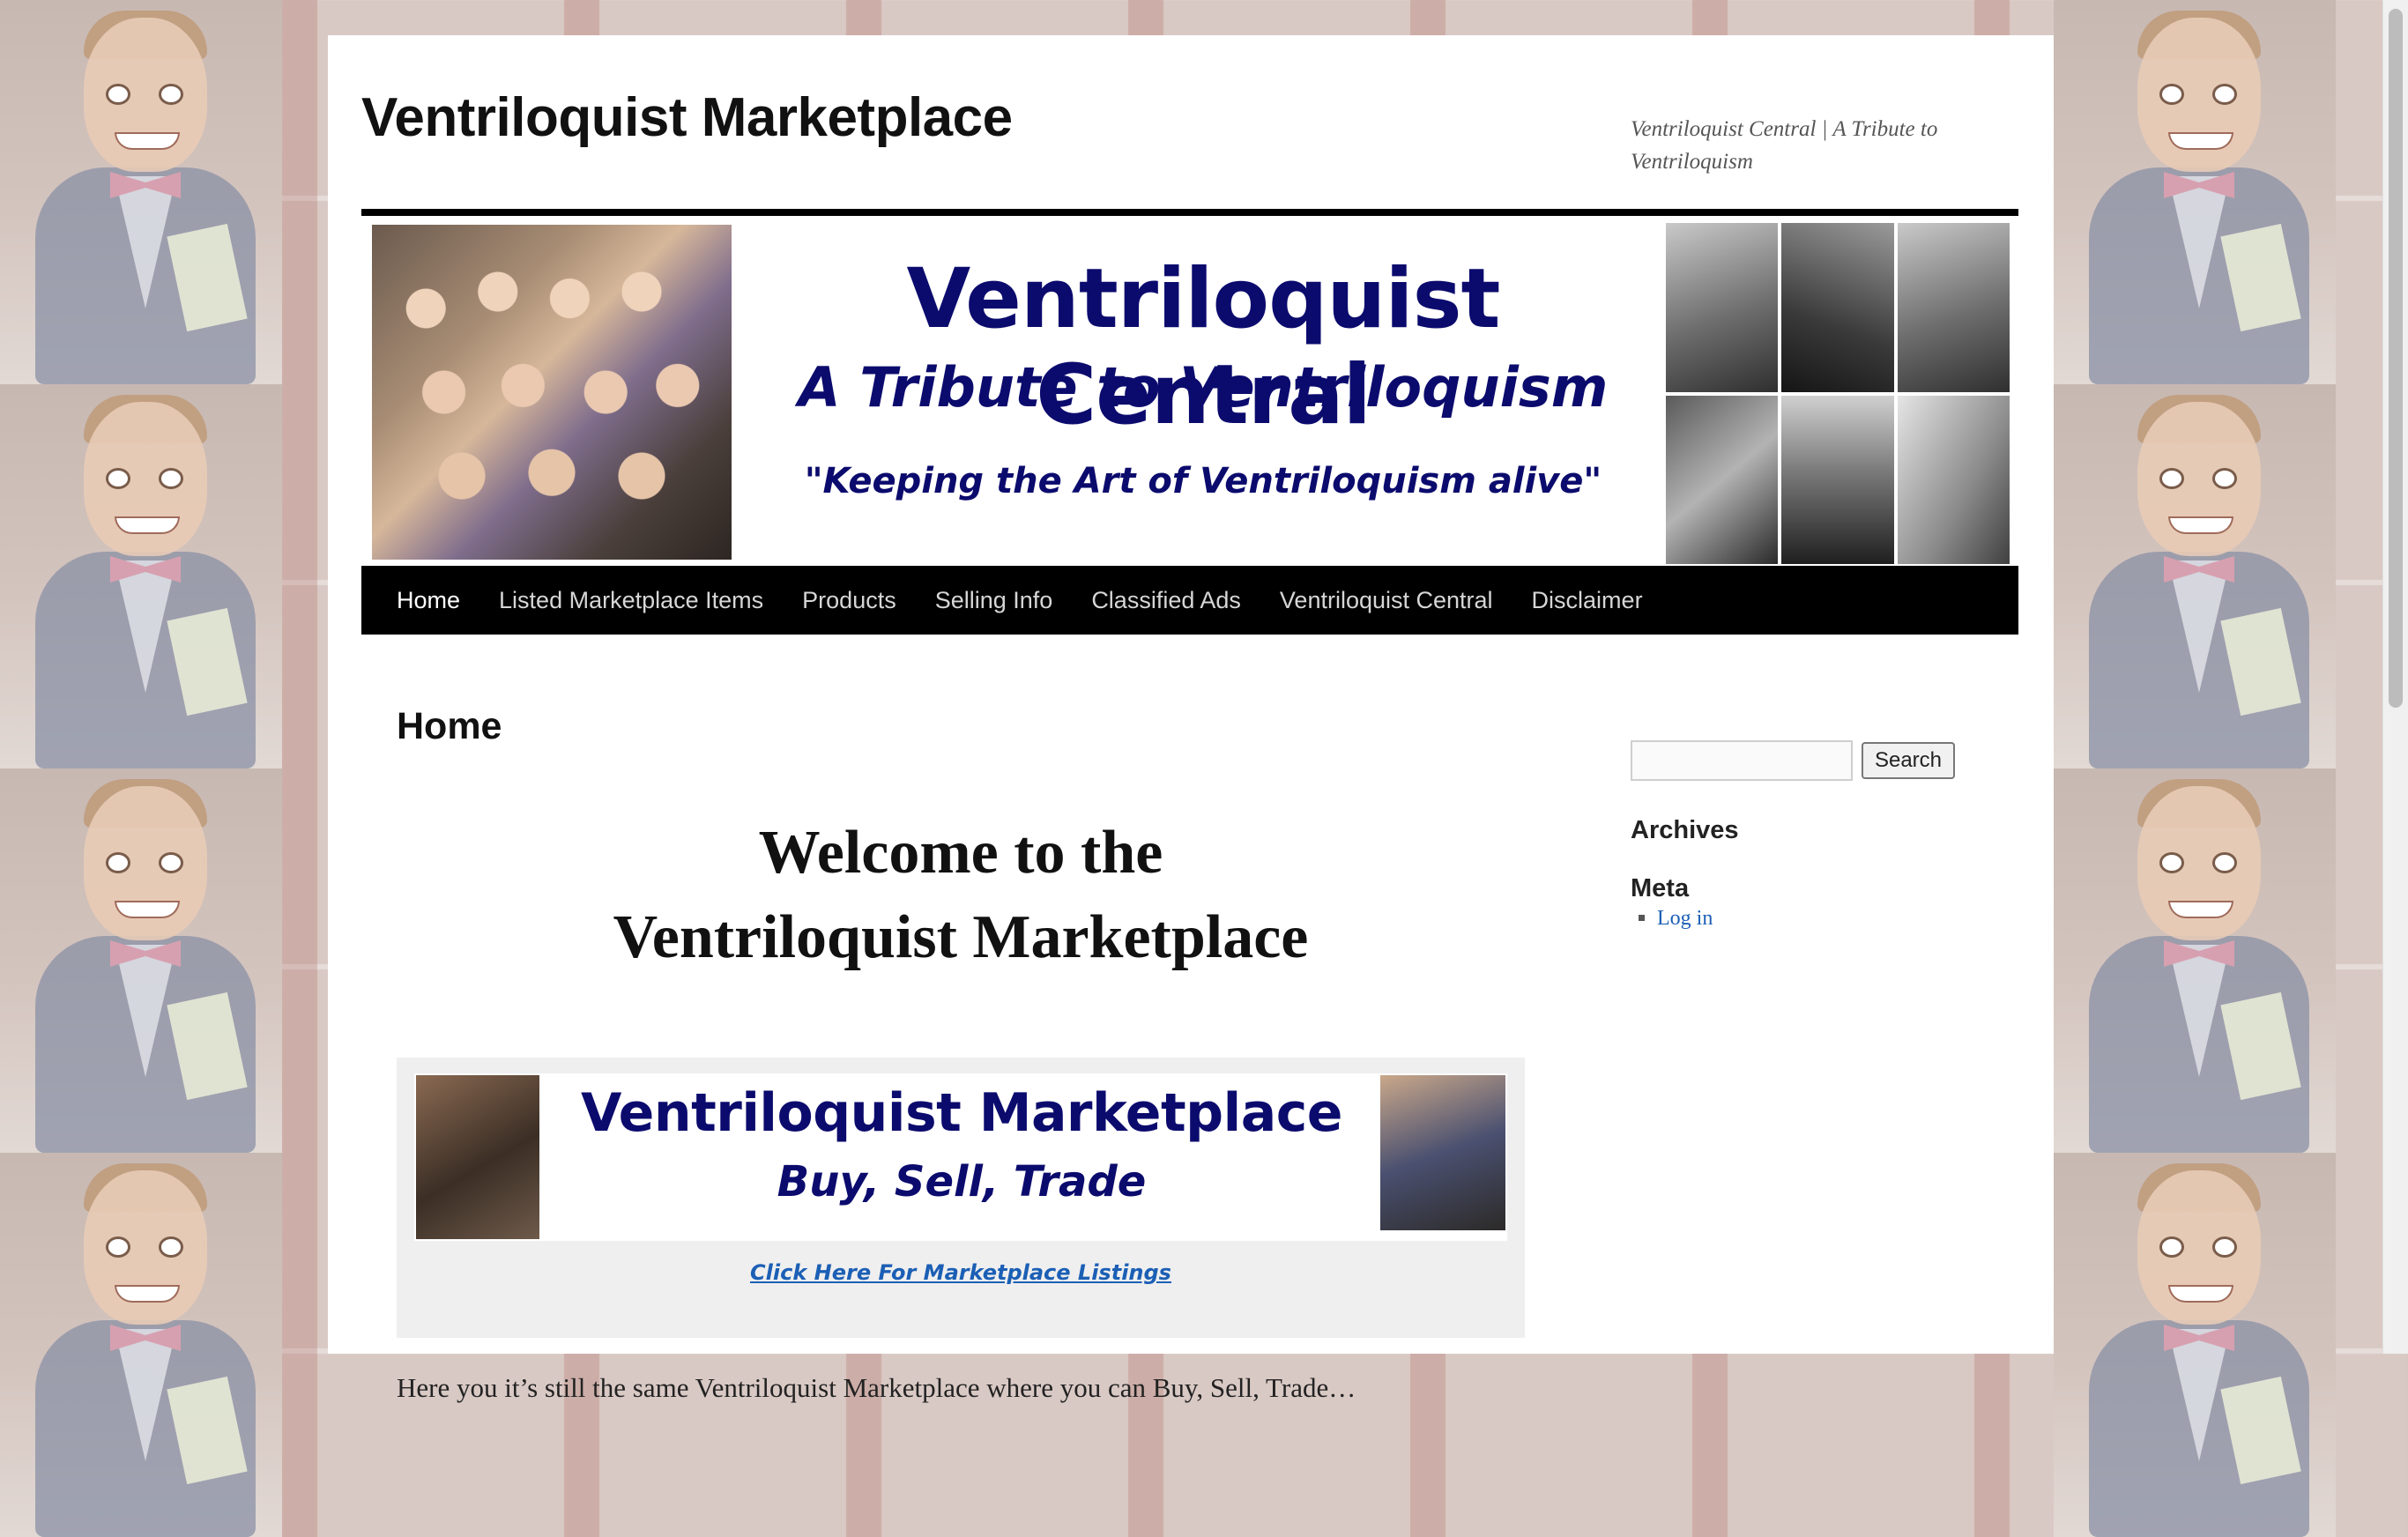 The image size is (2408, 1537). I want to click on marketplace-listings-link: Click Here For Marketplace Listings, so click(961, 1272).